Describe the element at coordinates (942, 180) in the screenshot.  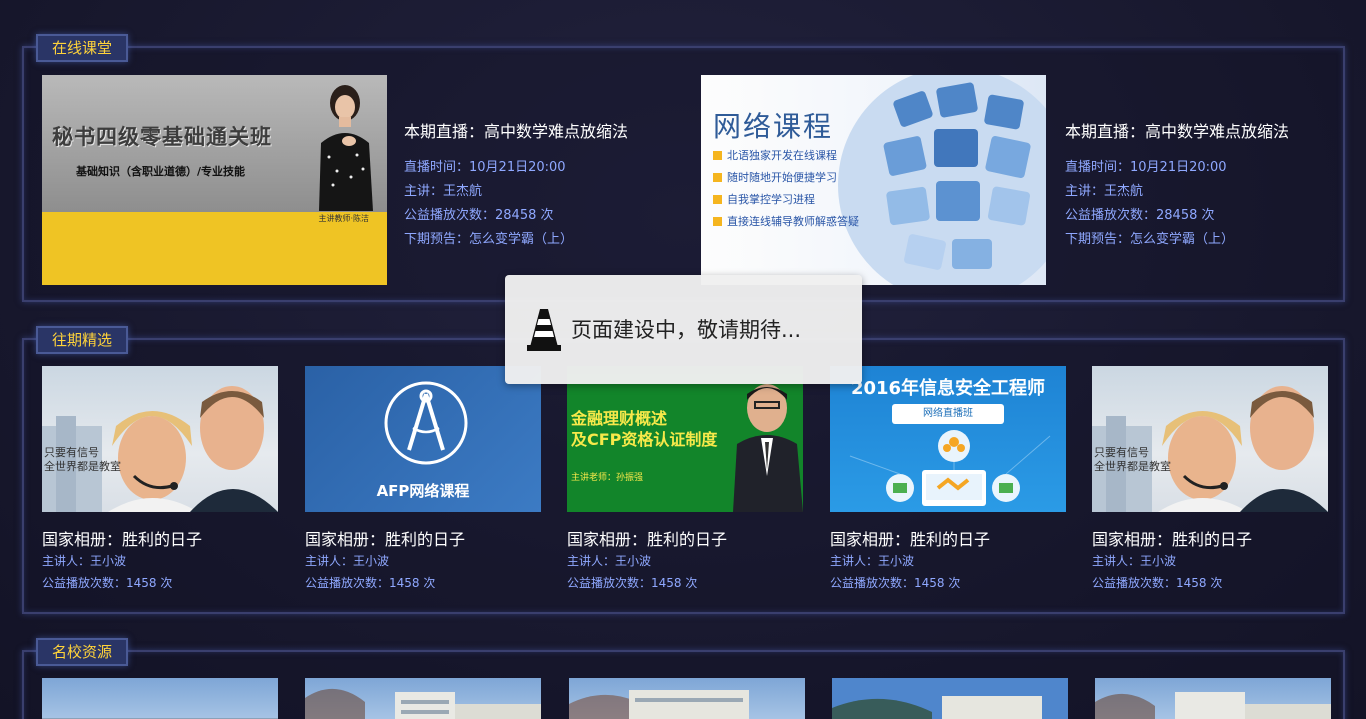
I see `globe-graphic` at that location.